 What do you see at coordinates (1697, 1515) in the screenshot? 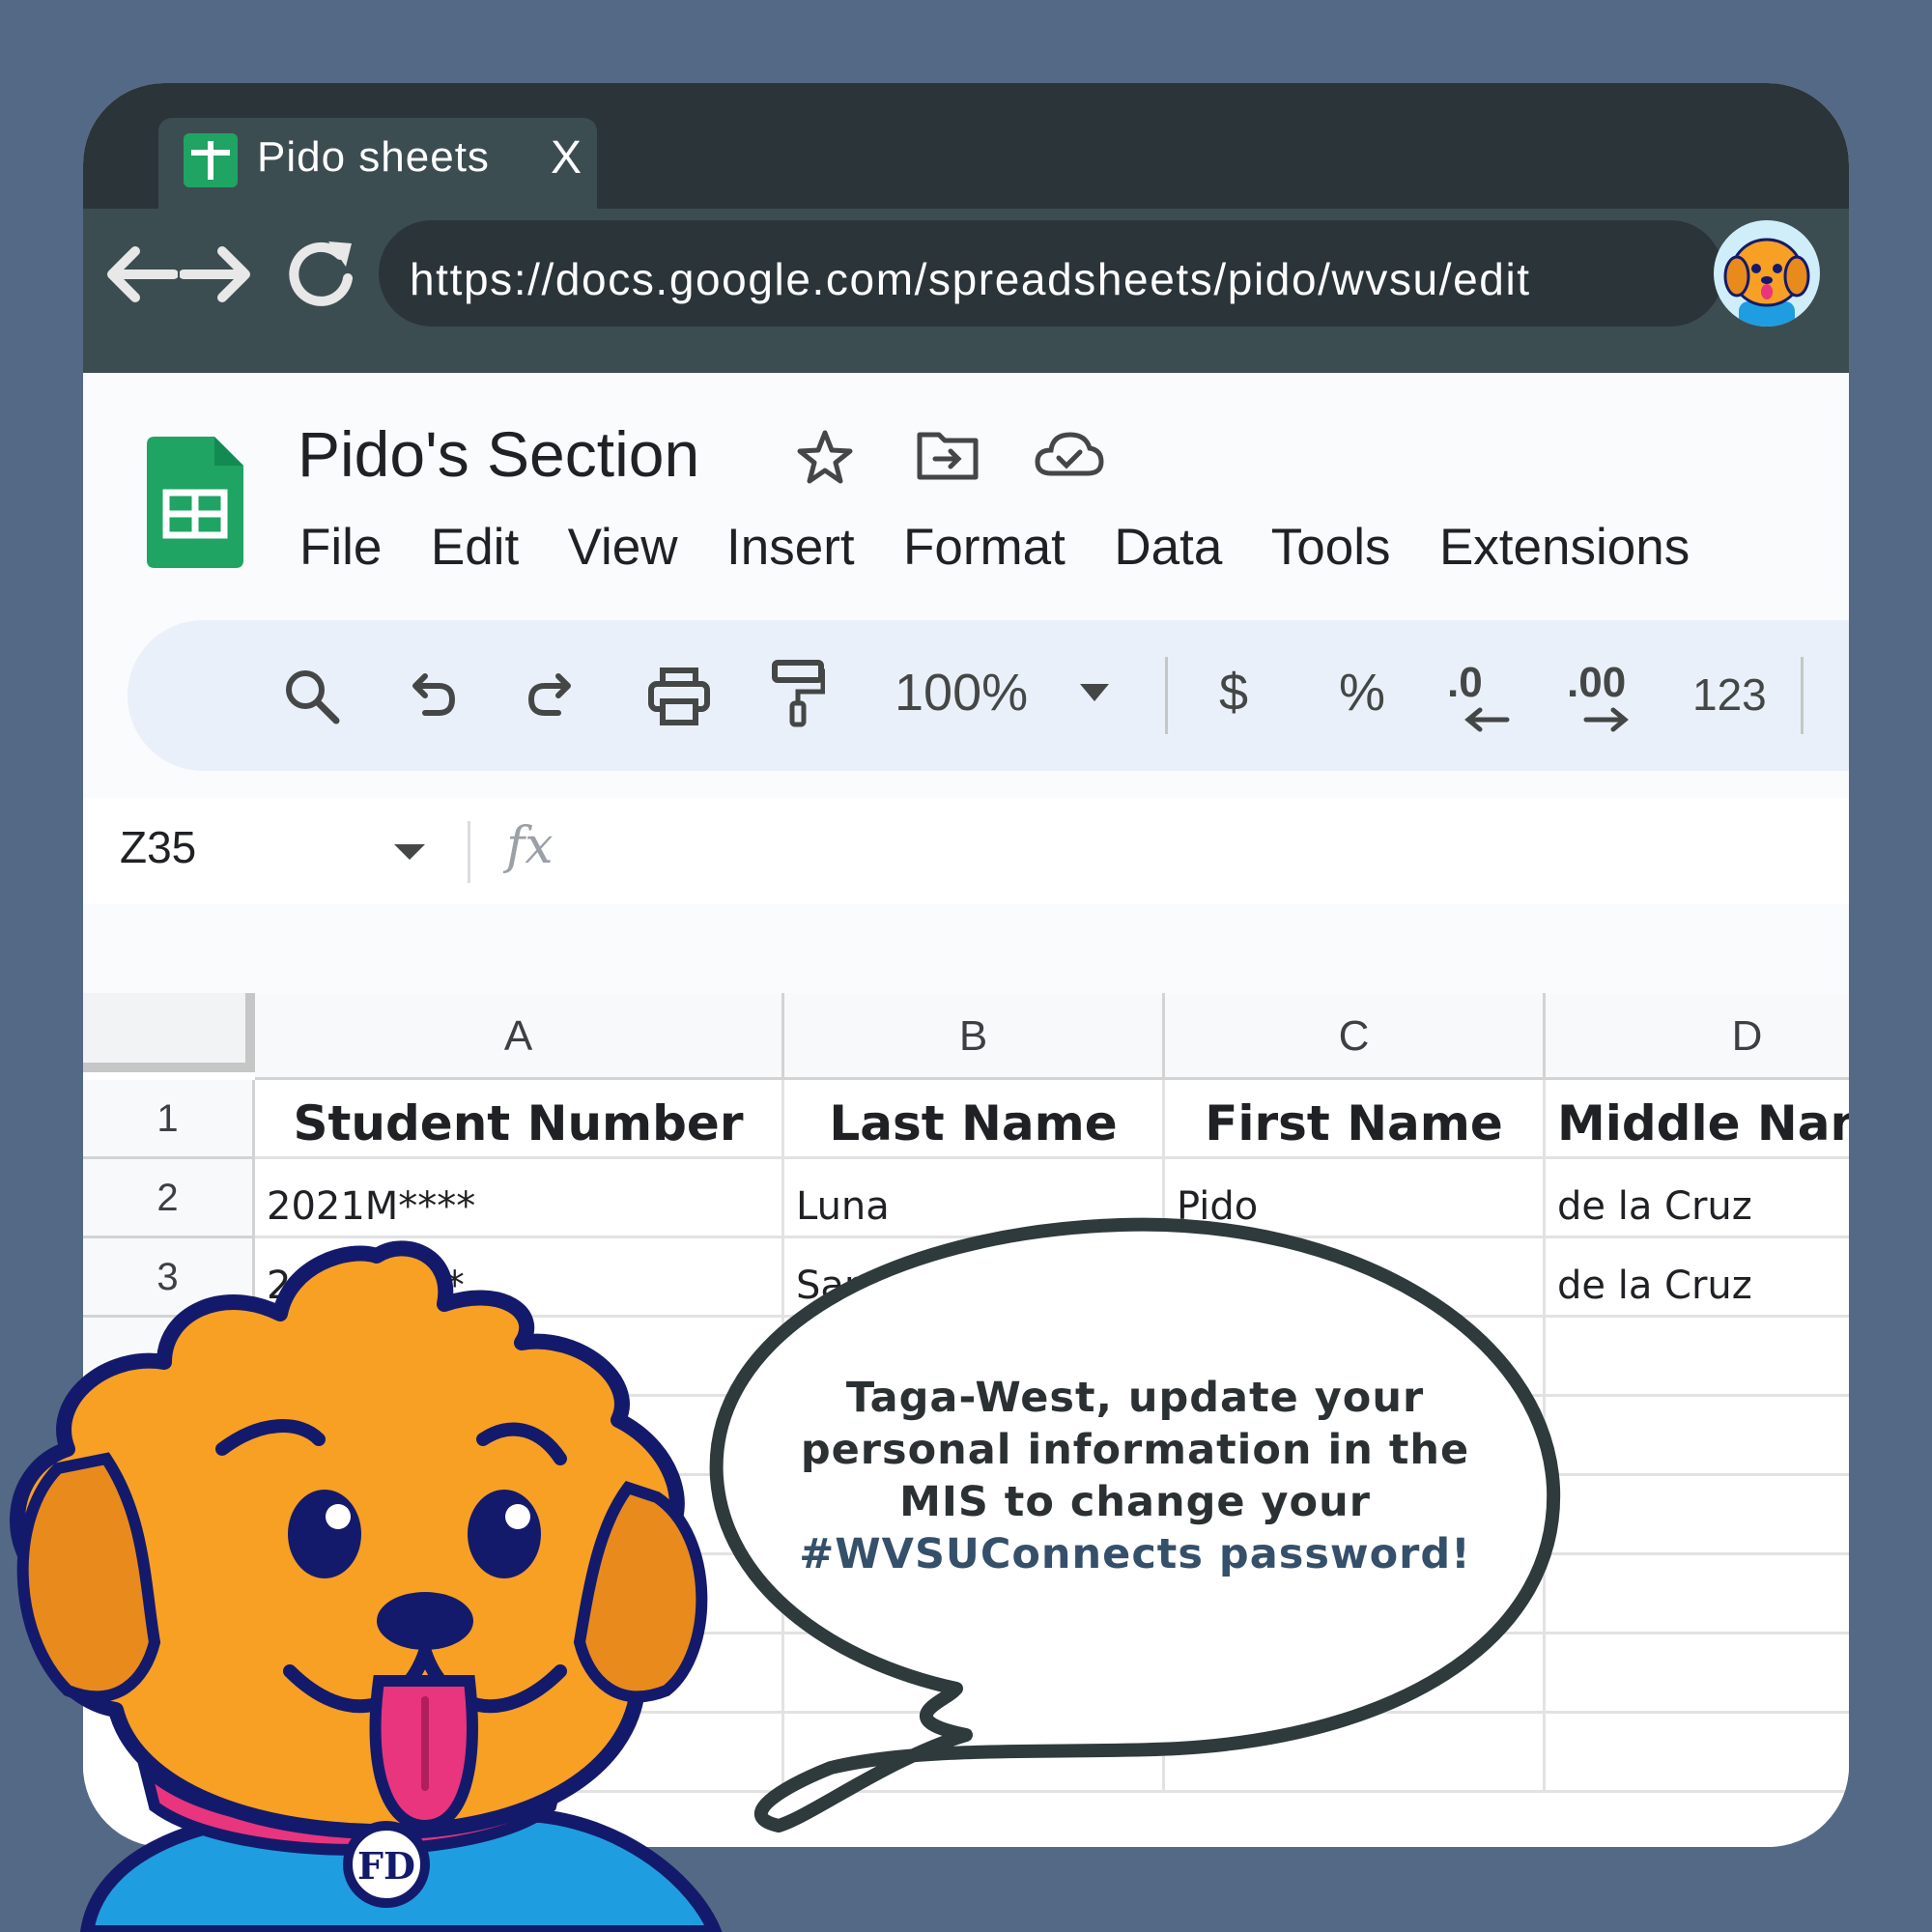
I see `cell-d6` at bounding box center [1697, 1515].